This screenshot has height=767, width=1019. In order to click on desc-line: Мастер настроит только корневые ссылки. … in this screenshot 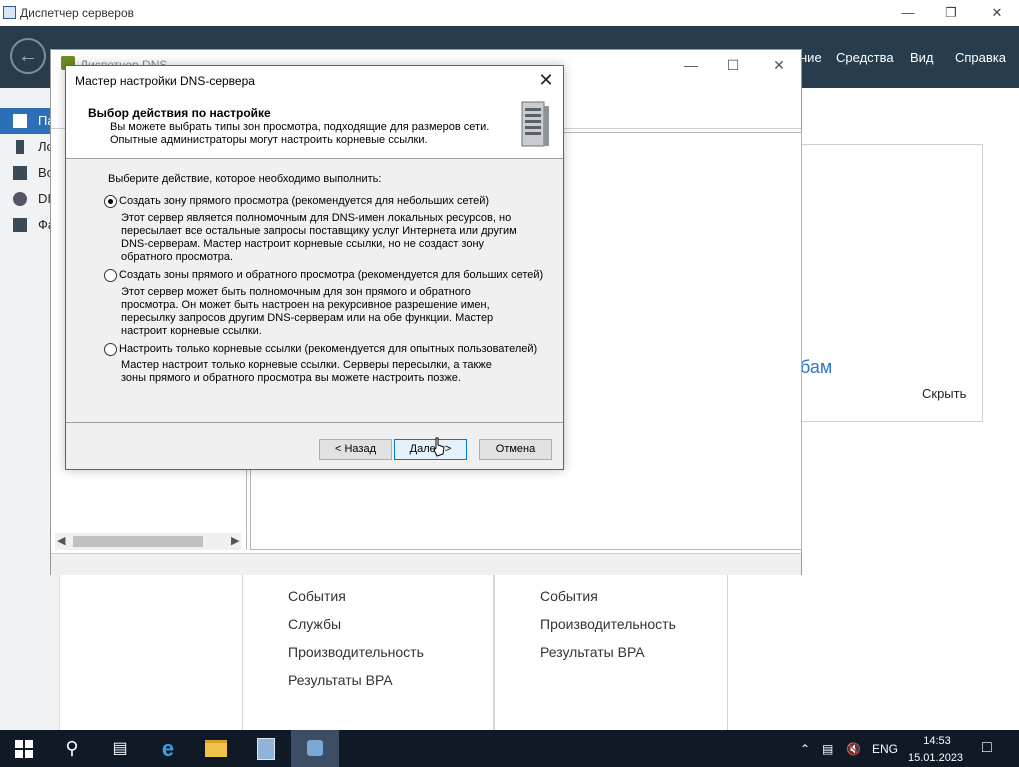, I will do `click(306, 365)`.